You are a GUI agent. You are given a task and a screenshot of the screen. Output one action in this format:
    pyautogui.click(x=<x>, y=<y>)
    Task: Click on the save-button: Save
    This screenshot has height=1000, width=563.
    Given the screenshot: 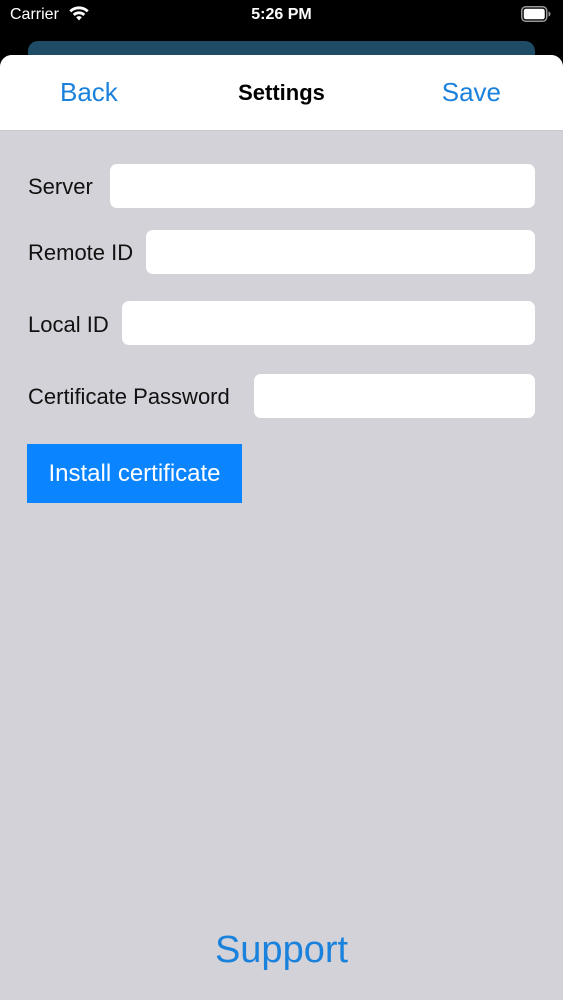 What is the action you would take?
    pyautogui.click(x=471, y=92)
    